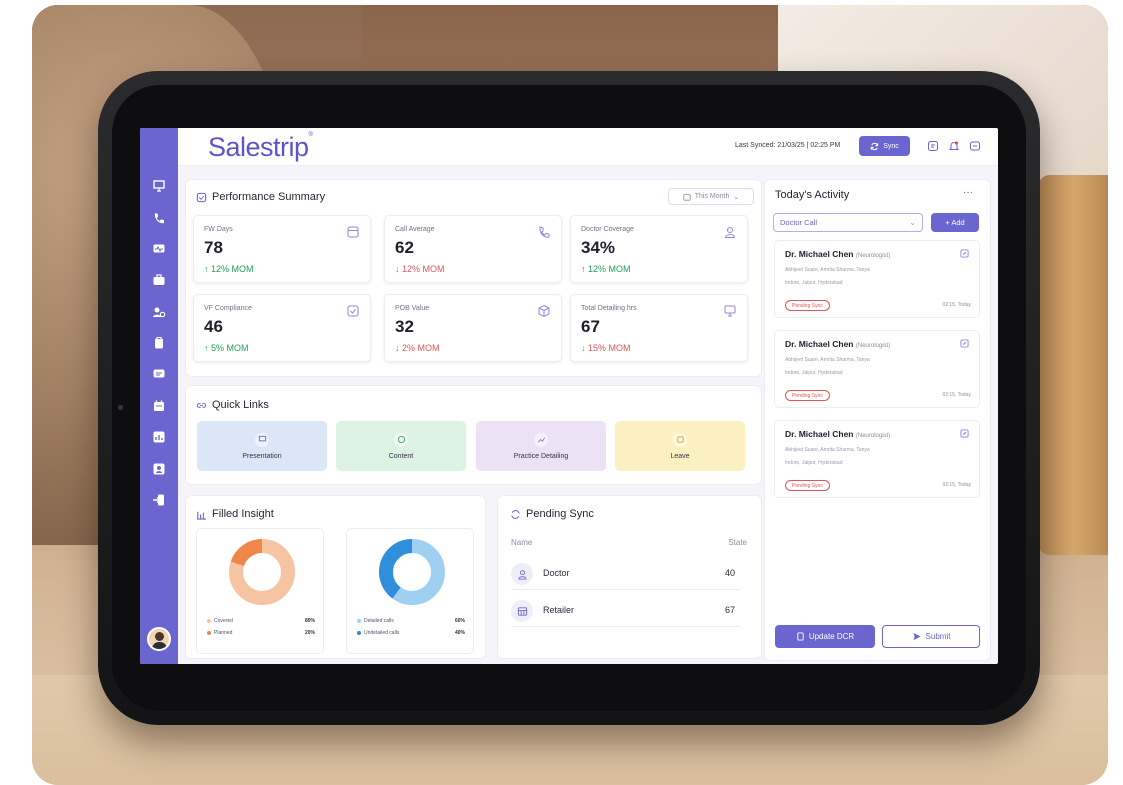 This screenshot has width=1123, height=785. I want to click on app-logo: Salestrip®, so click(260, 147).